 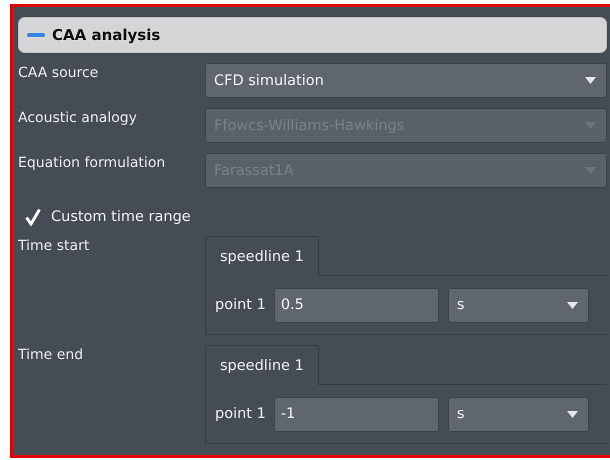 What do you see at coordinates (106, 35) in the screenshot?
I see `section-title: CAA analysis` at bounding box center [106, 35].